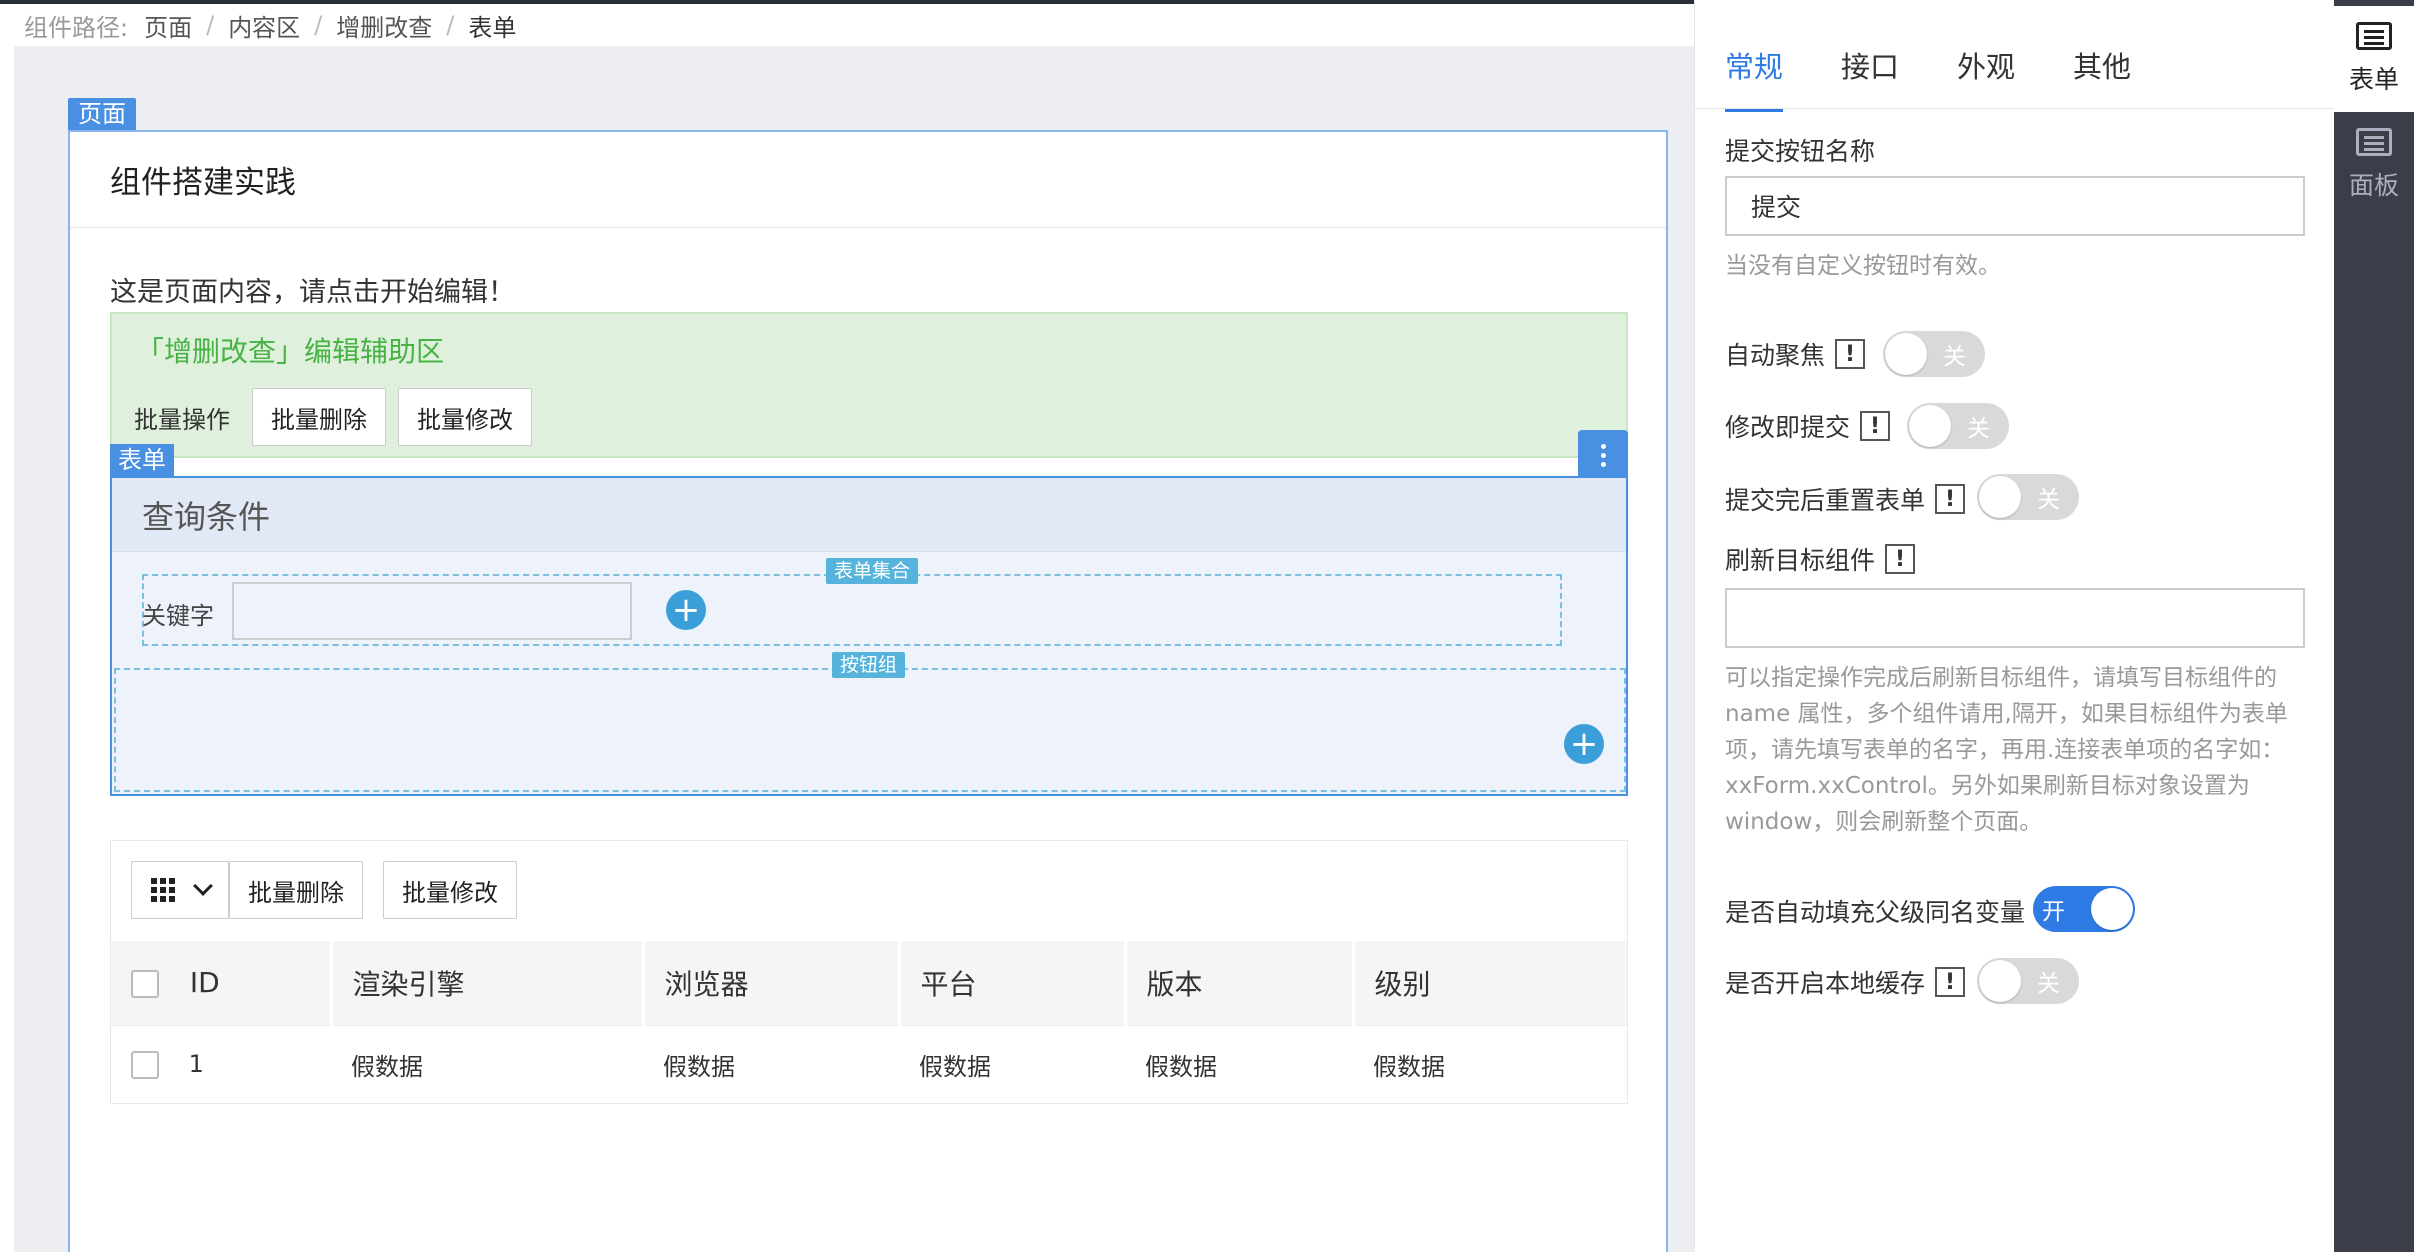  Describe the element at coordinates (450, 890) in the screenshot. I see `batch-edit-button: 批量修改` at that location.